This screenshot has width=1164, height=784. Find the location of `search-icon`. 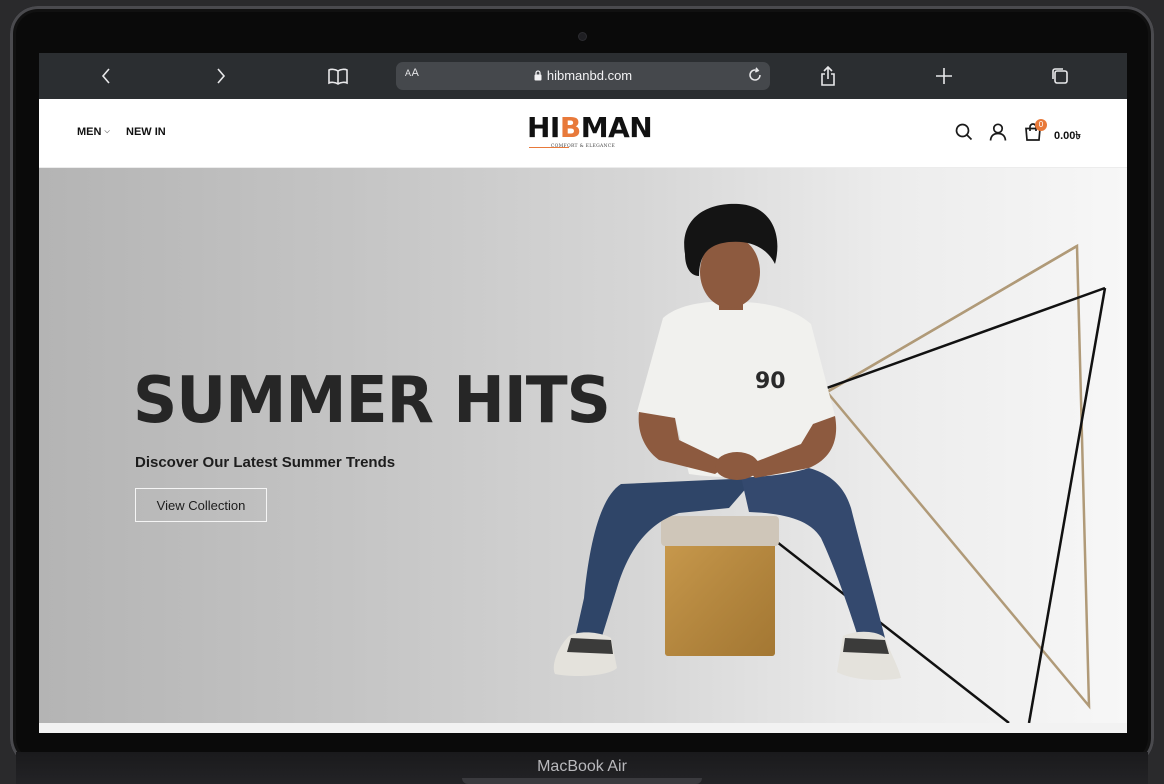

search-icon is located at coordinates (964, 132).